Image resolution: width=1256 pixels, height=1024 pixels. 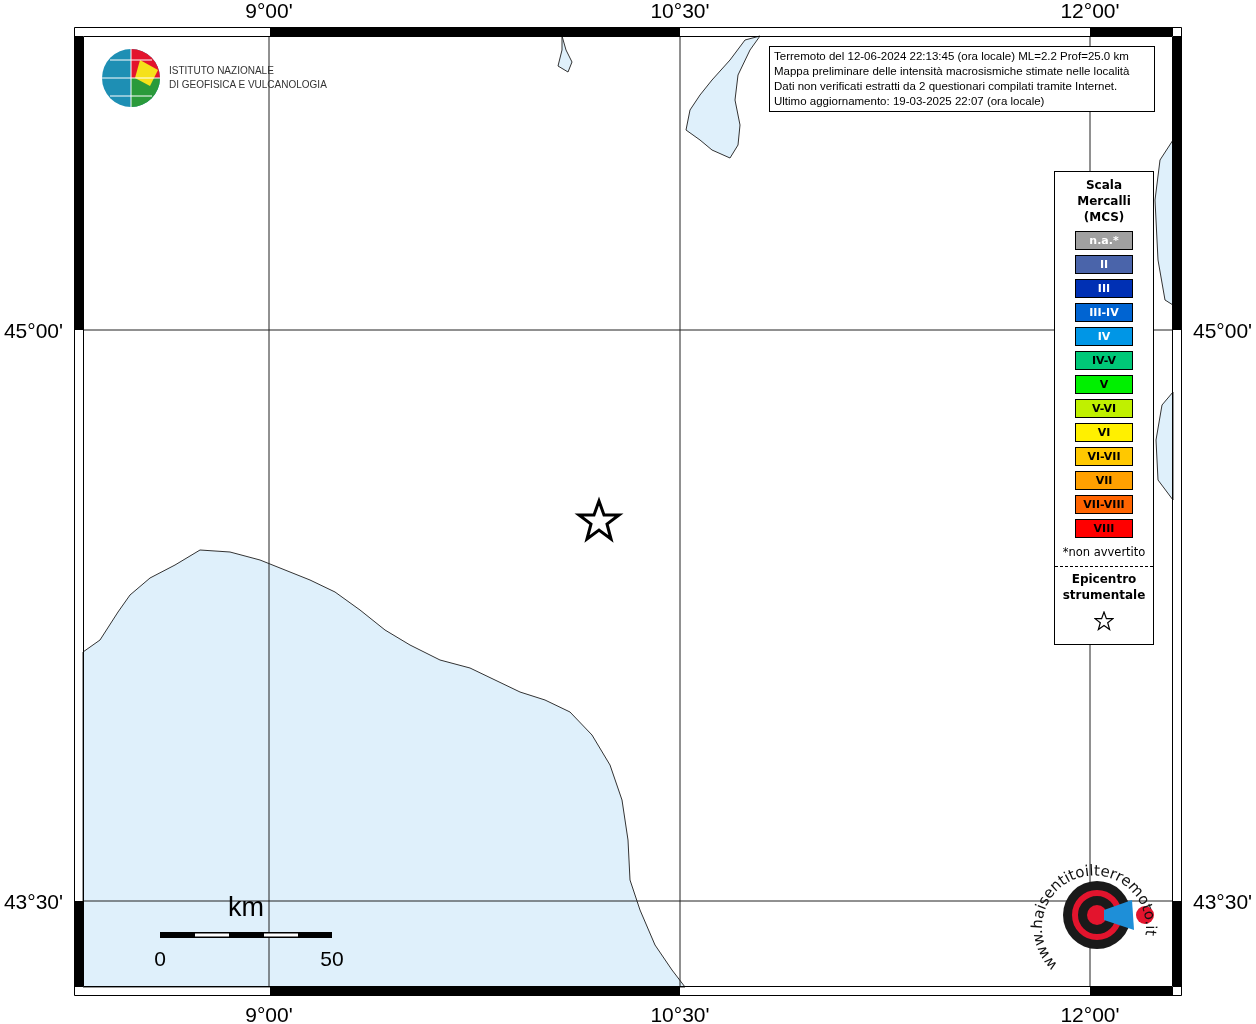 I want to click on info-text: Ultimo aggiornamento: 19-03-2025 22:07 (ora locale), so click(x=910, y=101).